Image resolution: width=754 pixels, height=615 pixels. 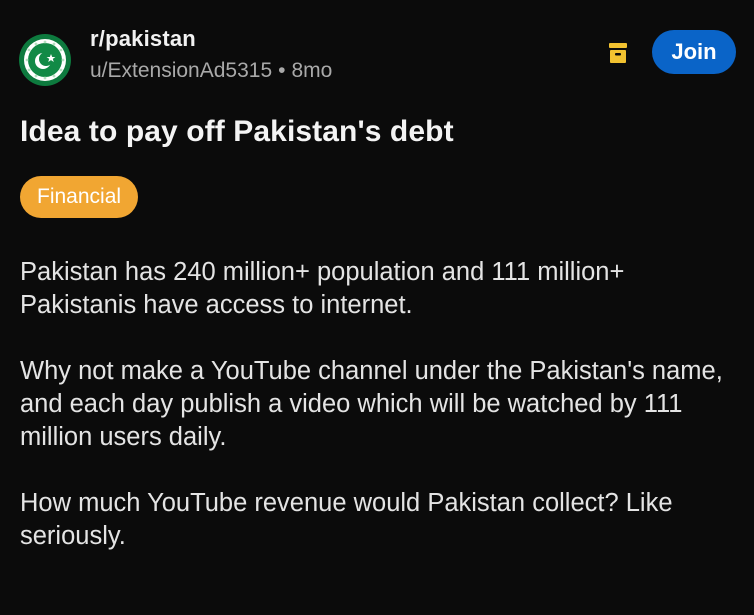 I want to click on post-title: Idea to pay off Pakistan's debt, so click(x=380, y=132).